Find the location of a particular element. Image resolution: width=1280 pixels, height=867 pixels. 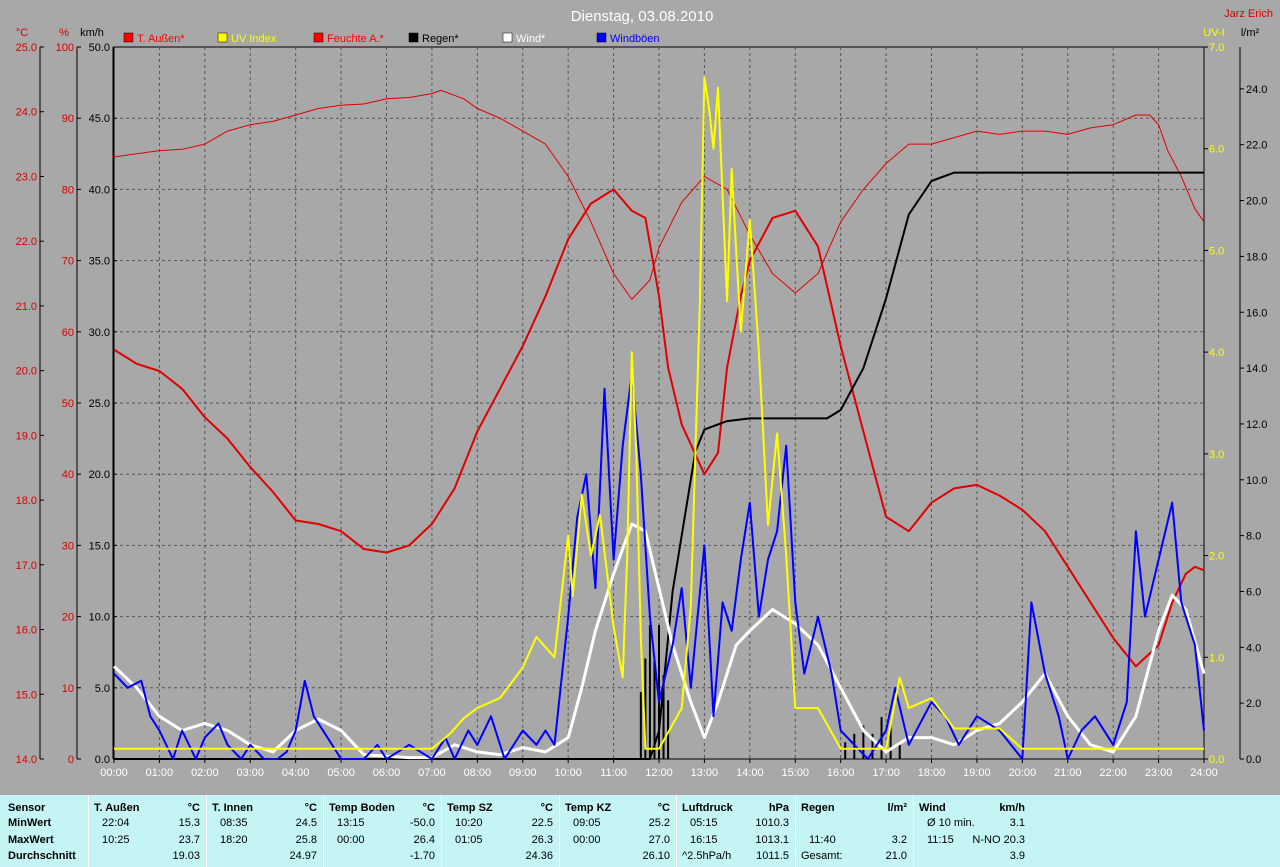

rain-axis-tick-label: 16.0 is located at coordinates (1256, 313).